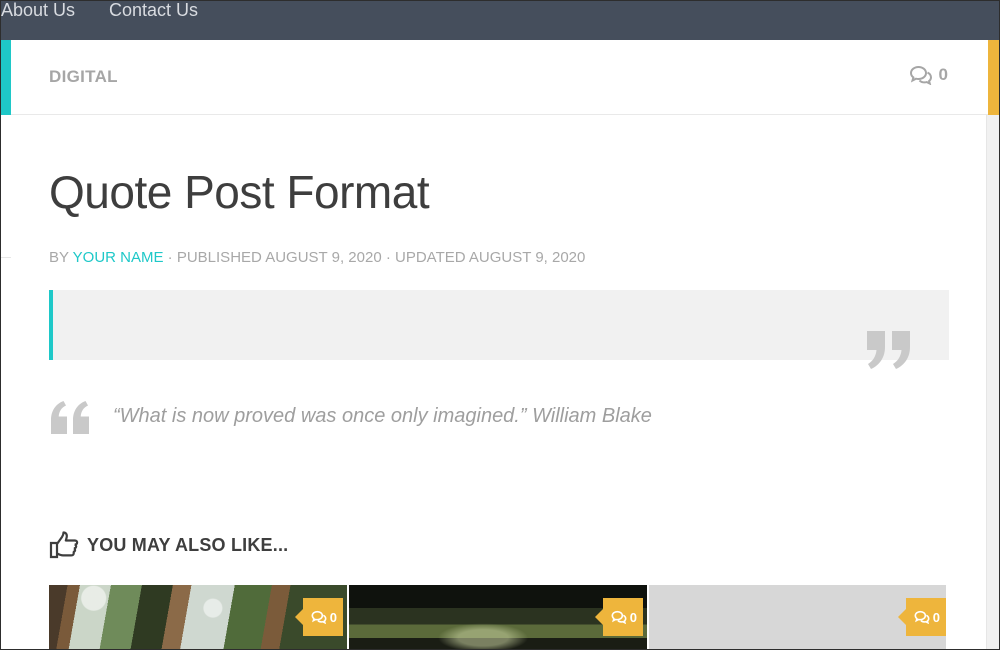  I want to click on quote-format-box, so click(499, 325).